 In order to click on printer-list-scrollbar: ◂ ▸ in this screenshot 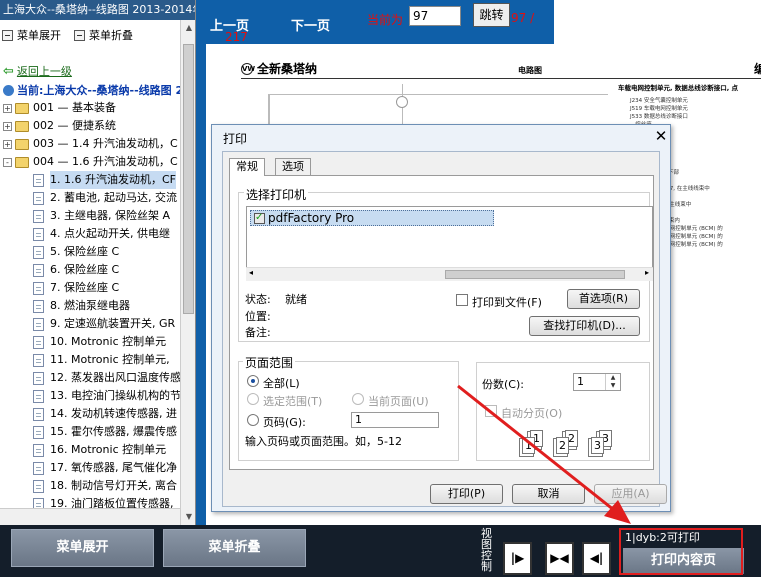, I will do `click(449, 274)`.